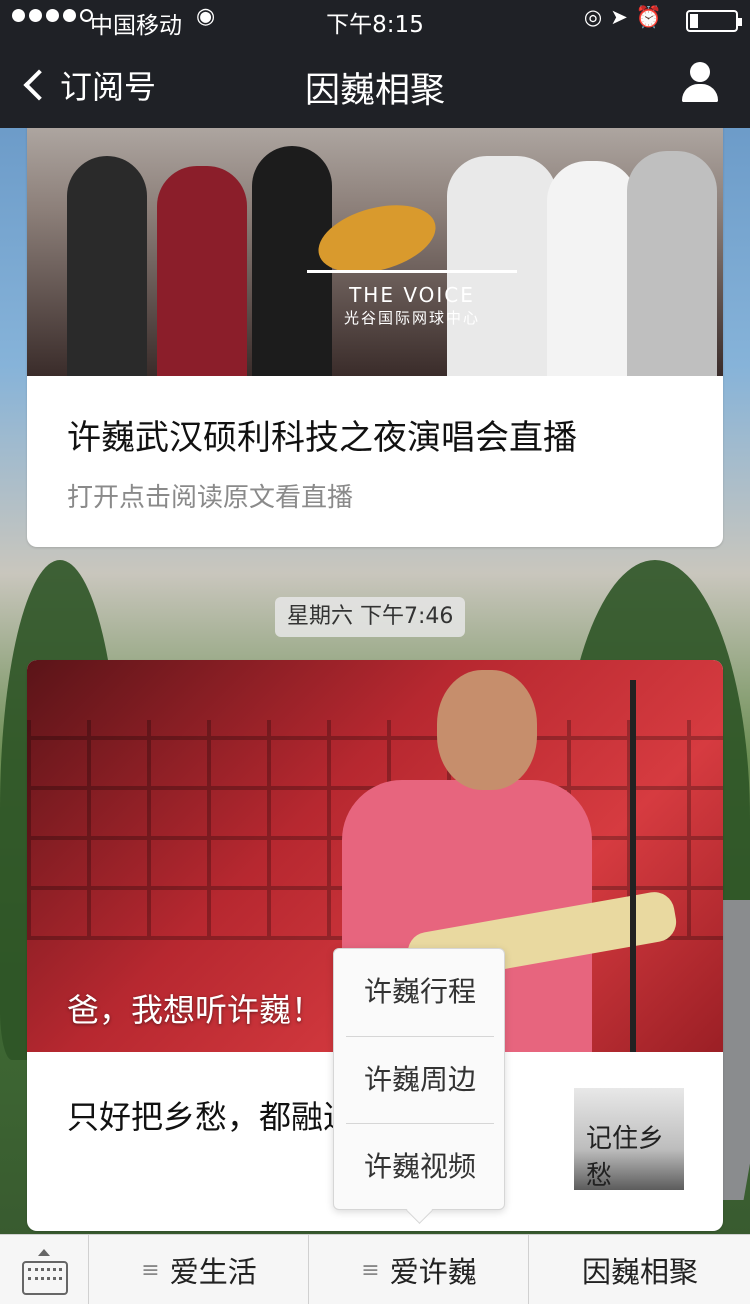 The width and height of the screenshot is (750, 1304). What do you see at coordinates (195, 1010) in the screenshot?
I see `cover-caption: 爸，我想听许巍！` at bounding box center [195, 1010].